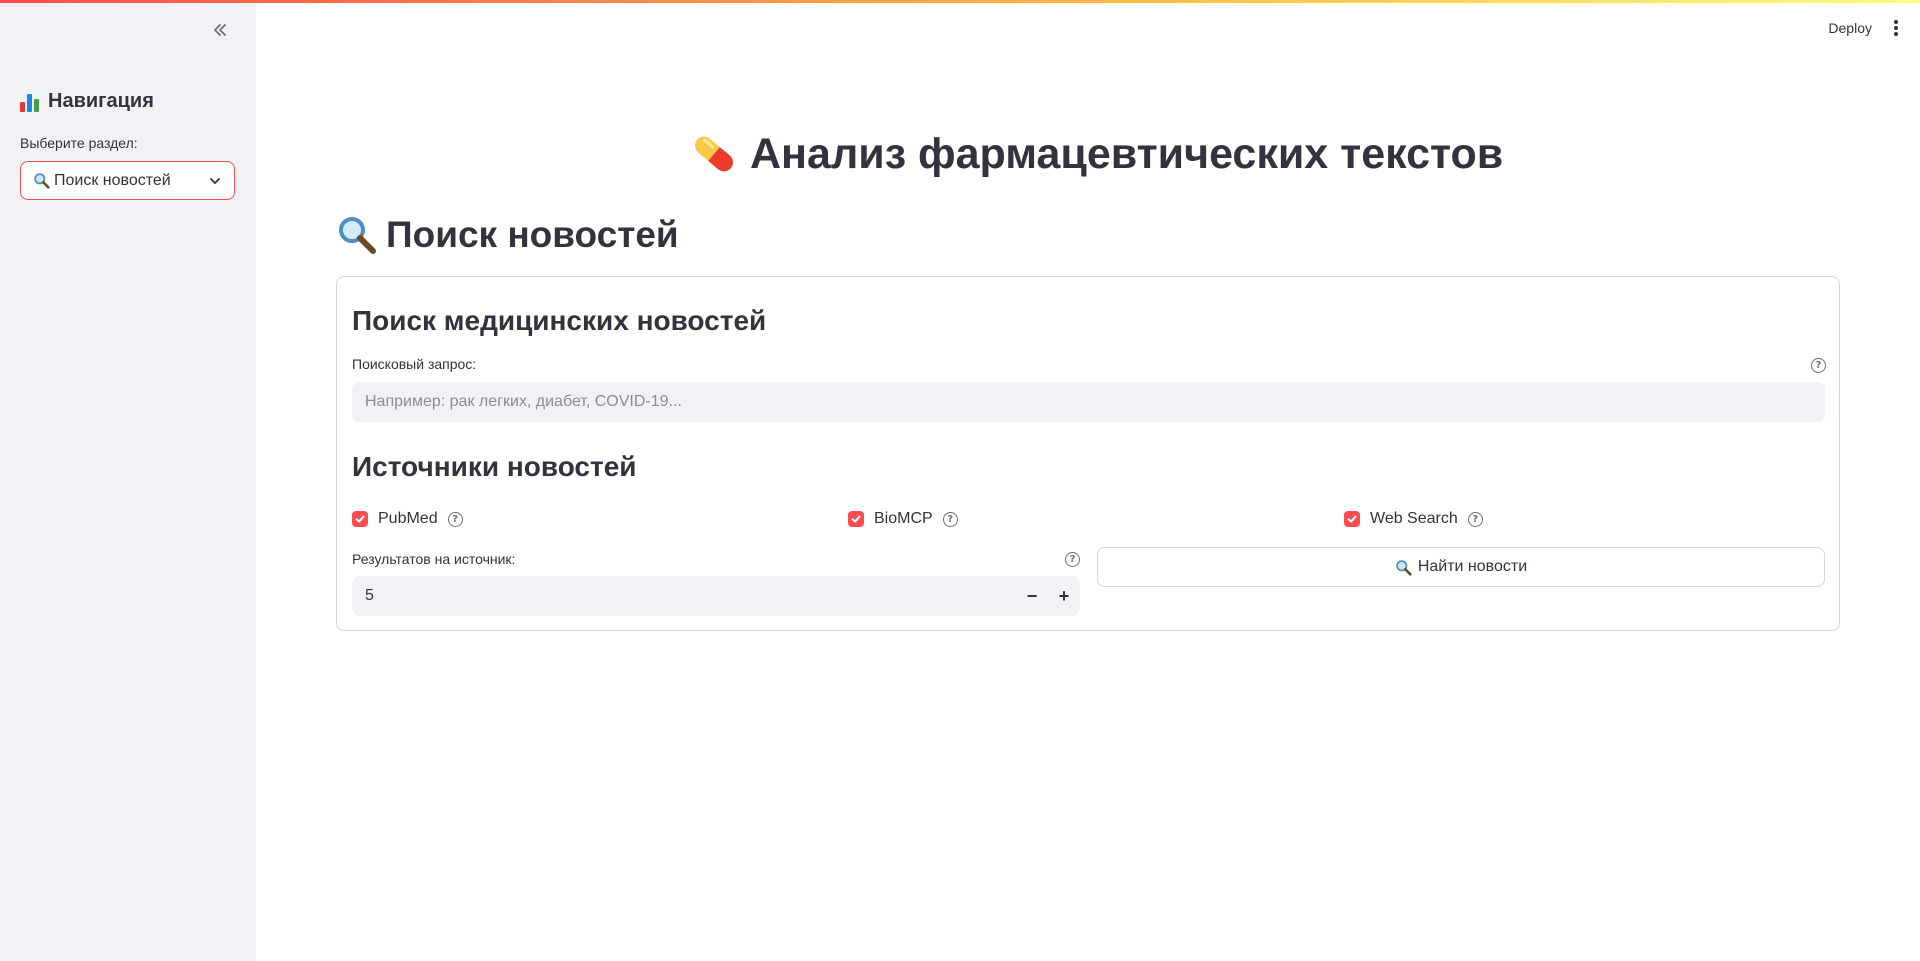  What do you see at coordinates (414, 364) in the screenshot?
I see `query-label: Поисковый запрос:` at bounding box center [414, 364].